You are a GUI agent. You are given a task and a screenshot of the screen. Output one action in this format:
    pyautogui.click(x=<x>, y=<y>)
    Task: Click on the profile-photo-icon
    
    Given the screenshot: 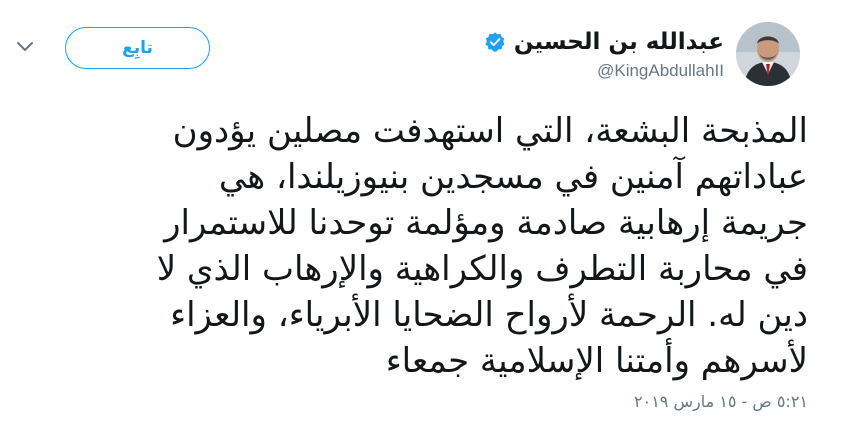 What is the action you would take?
    pyautogui.click(x=768, y=54)
    